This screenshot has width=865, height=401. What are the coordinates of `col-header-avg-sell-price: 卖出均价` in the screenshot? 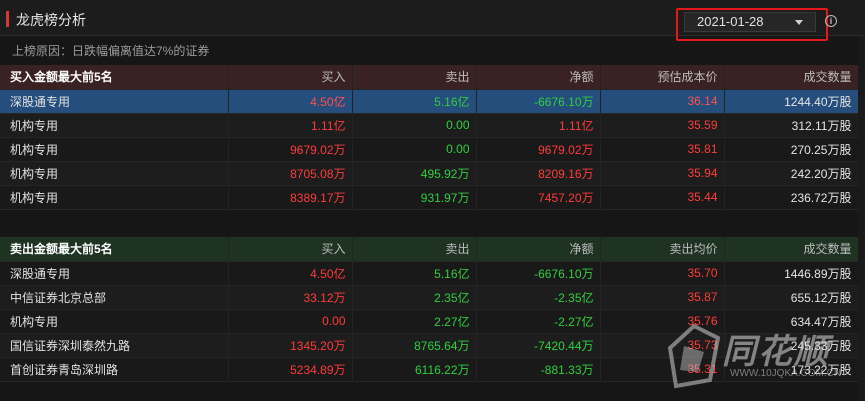 It's located at (662, 249).